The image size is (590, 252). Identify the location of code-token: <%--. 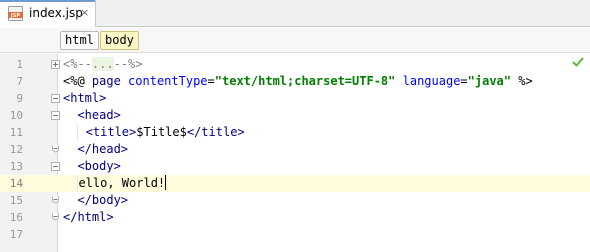
(77, 64).